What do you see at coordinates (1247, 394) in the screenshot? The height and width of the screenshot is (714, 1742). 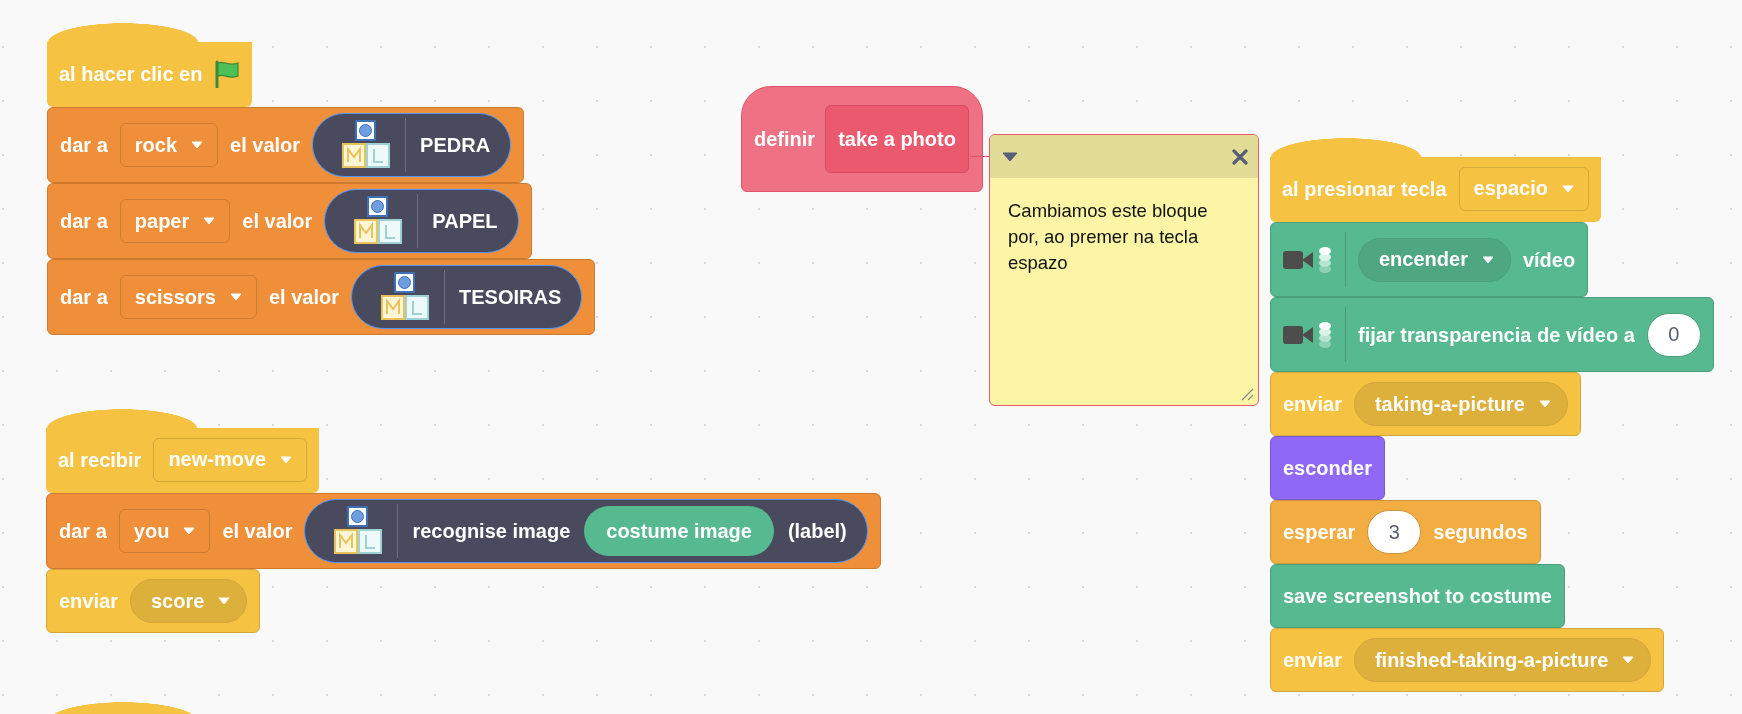 I see `resize-handle-icon` at bounding box center [1247, 394].